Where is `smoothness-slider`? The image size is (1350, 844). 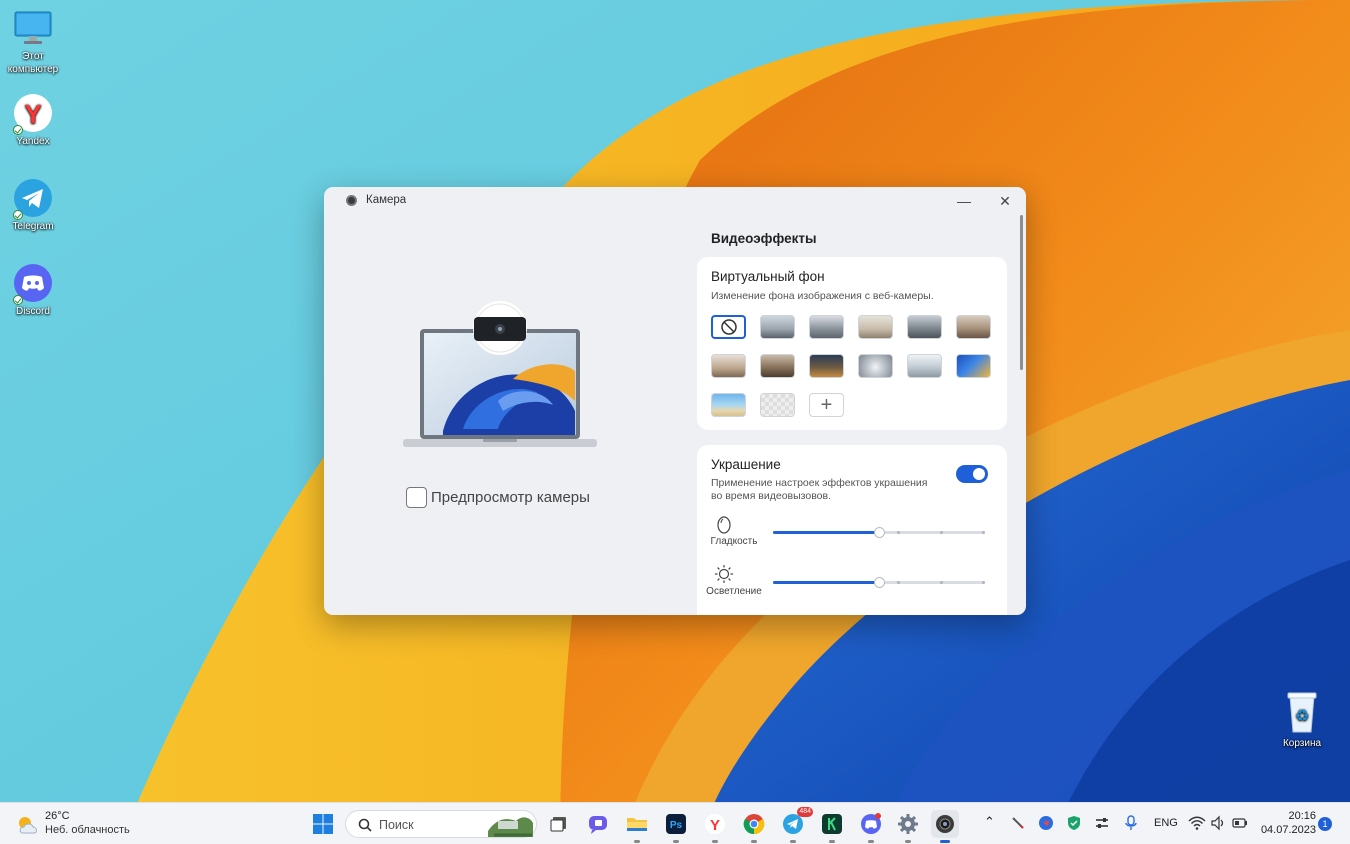
smoothness-slider is located at coordinates (879, 532).